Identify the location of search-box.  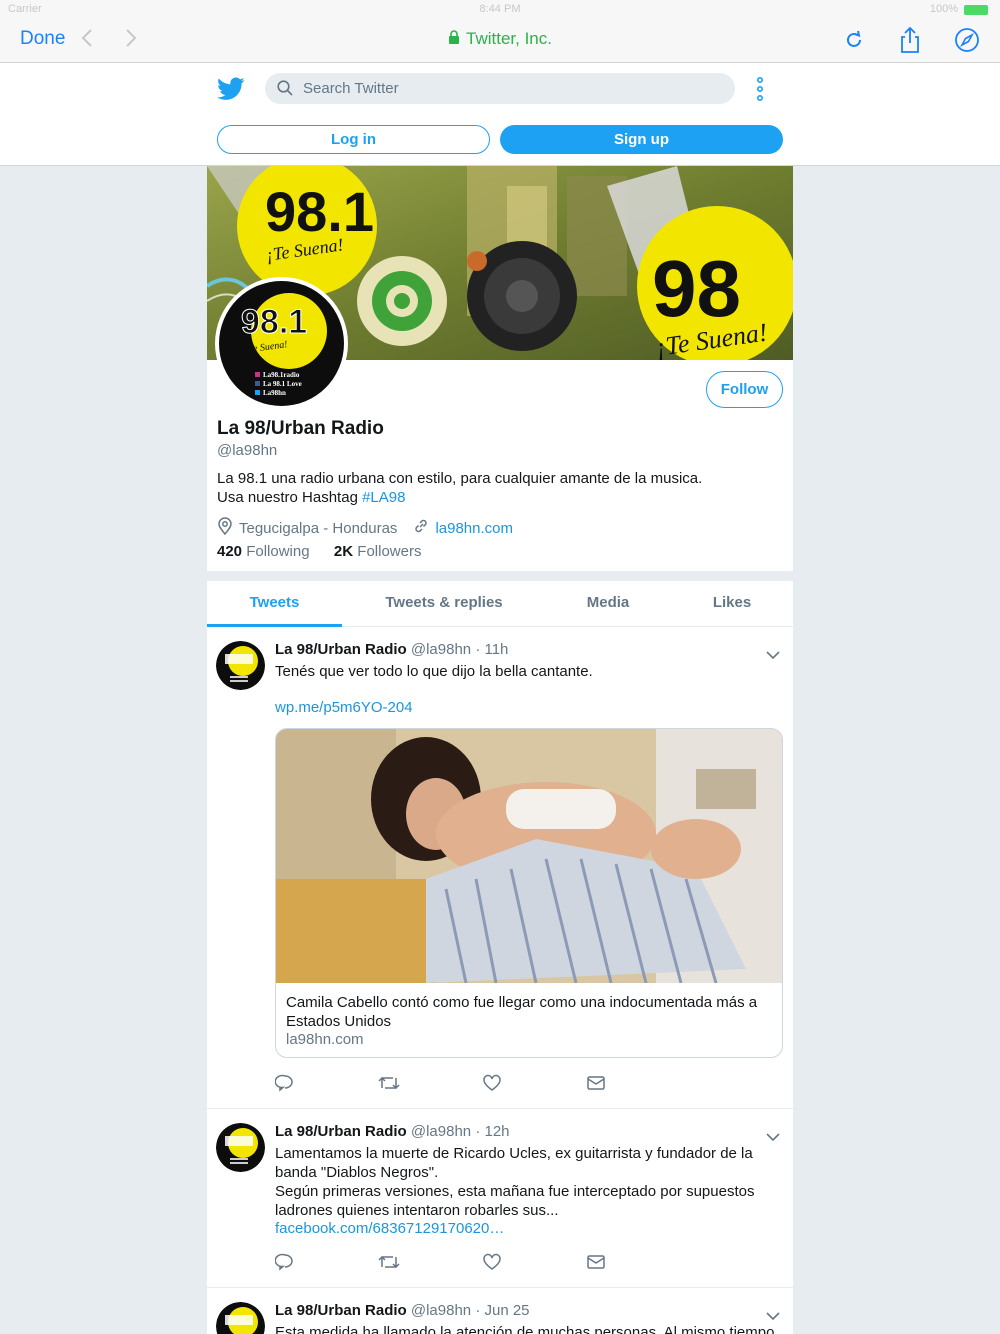
(500, 88).